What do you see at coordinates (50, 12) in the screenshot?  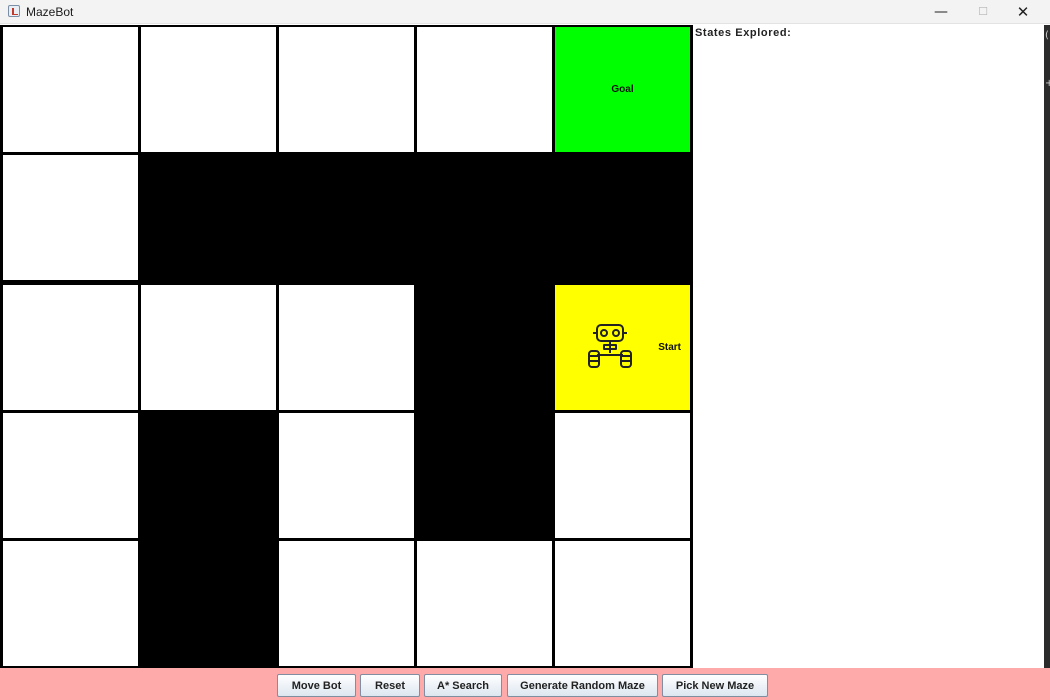 I see `window-title: MazeBot` at bounding box center [50, 12].